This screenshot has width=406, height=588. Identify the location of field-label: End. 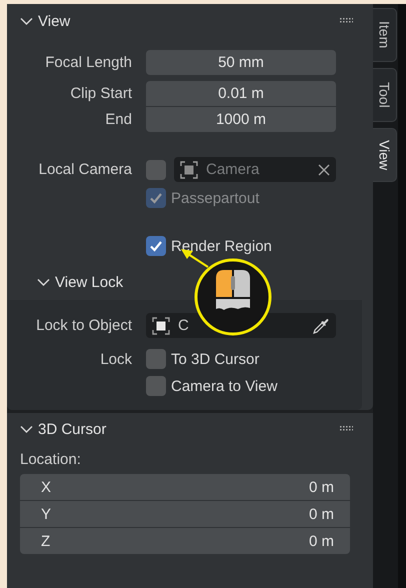
(118, 120).